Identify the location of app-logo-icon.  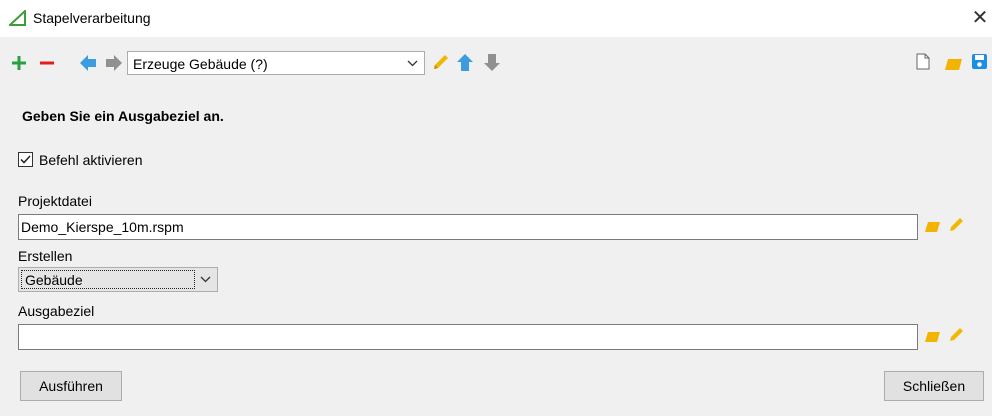
(18, 18).